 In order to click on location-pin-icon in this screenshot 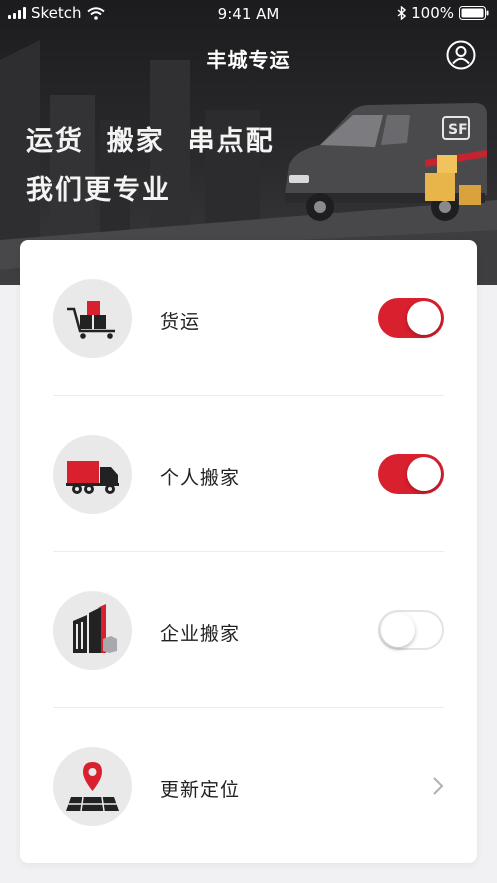, I will do `click(92, 786)`.